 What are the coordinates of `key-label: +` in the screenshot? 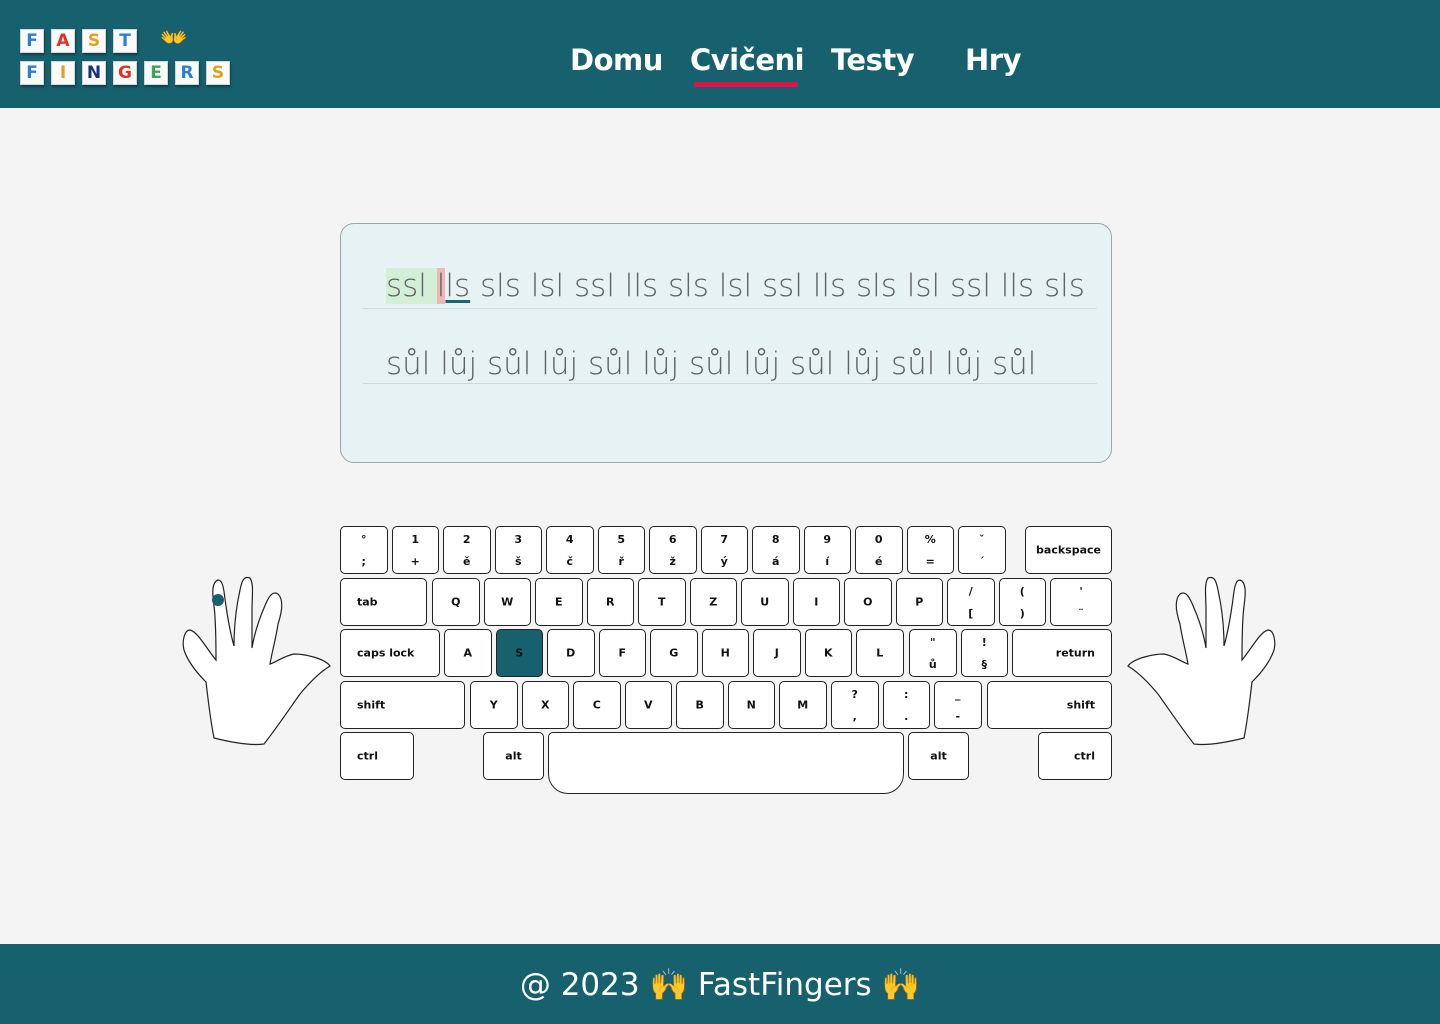 It's located at (415, 561).